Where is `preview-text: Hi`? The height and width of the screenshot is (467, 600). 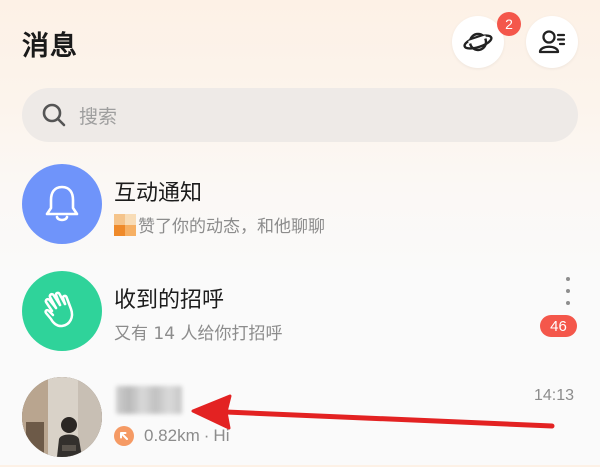
preview-text: Hi is located at coordinates (221, 435).